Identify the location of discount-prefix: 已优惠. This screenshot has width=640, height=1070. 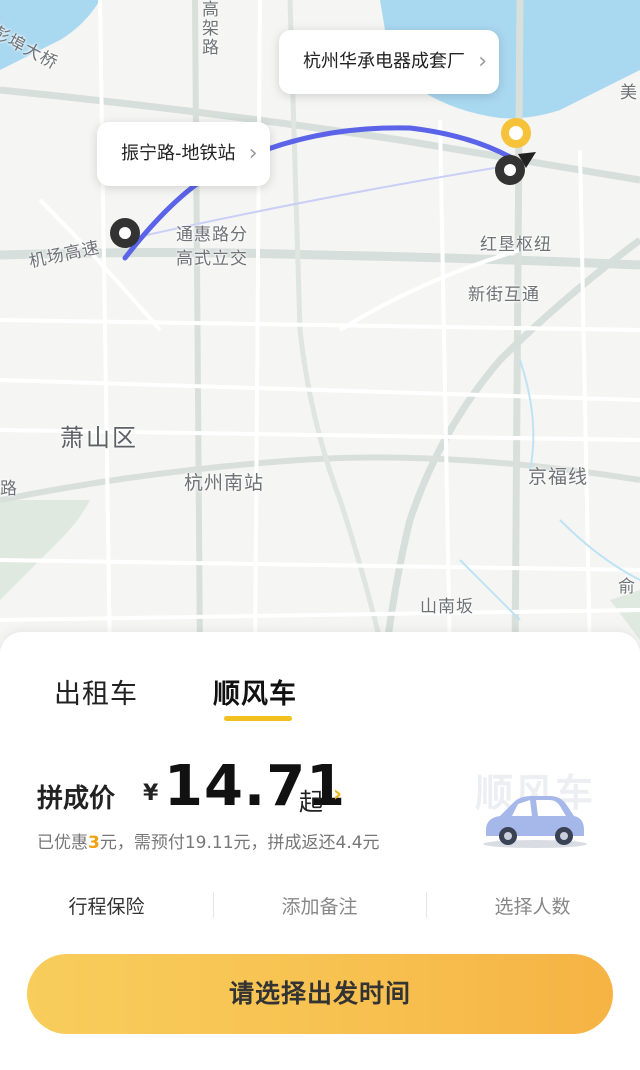
(62, 843).